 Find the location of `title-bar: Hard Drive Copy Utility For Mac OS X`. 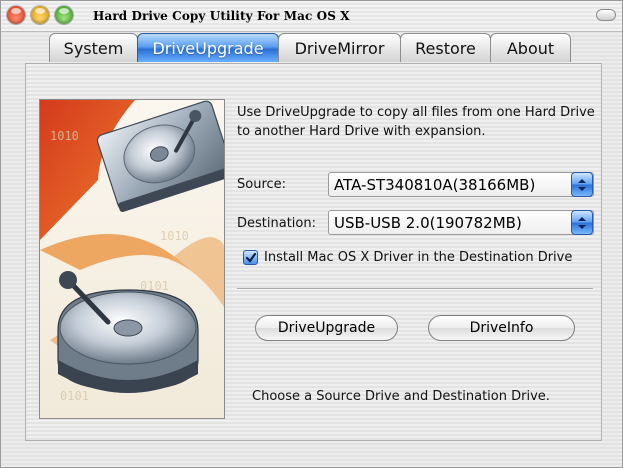

title-bar: Hard Drive Copy Utility For Mac OS X is located at coordinates (311, 16).